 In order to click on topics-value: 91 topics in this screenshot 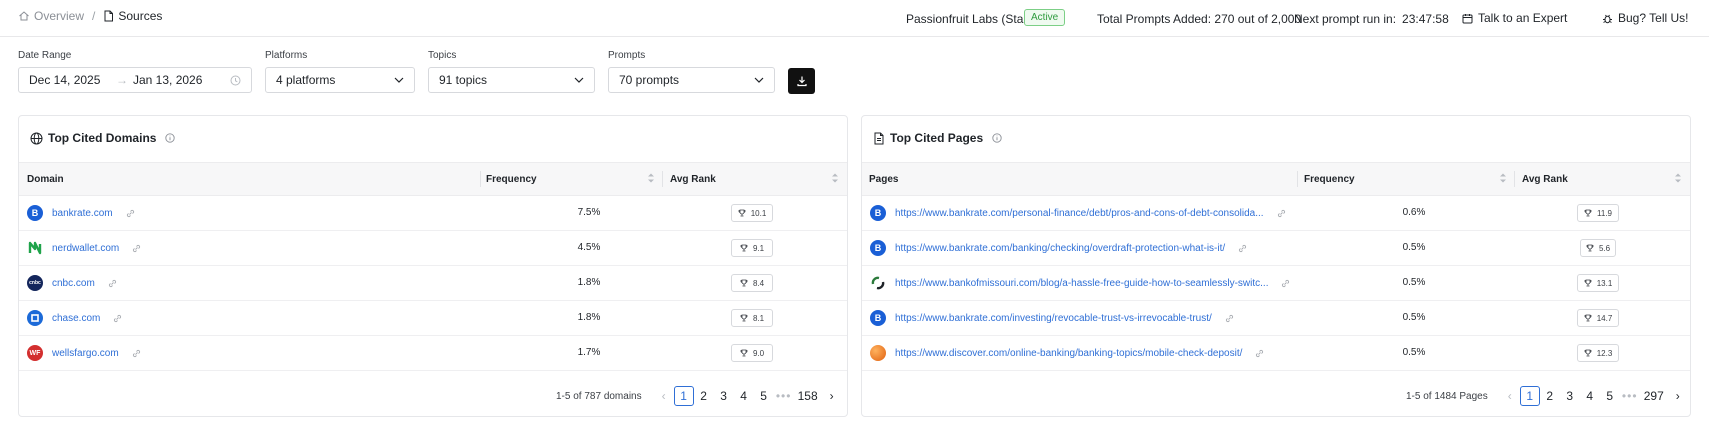, I will do `click(463, 80)`.